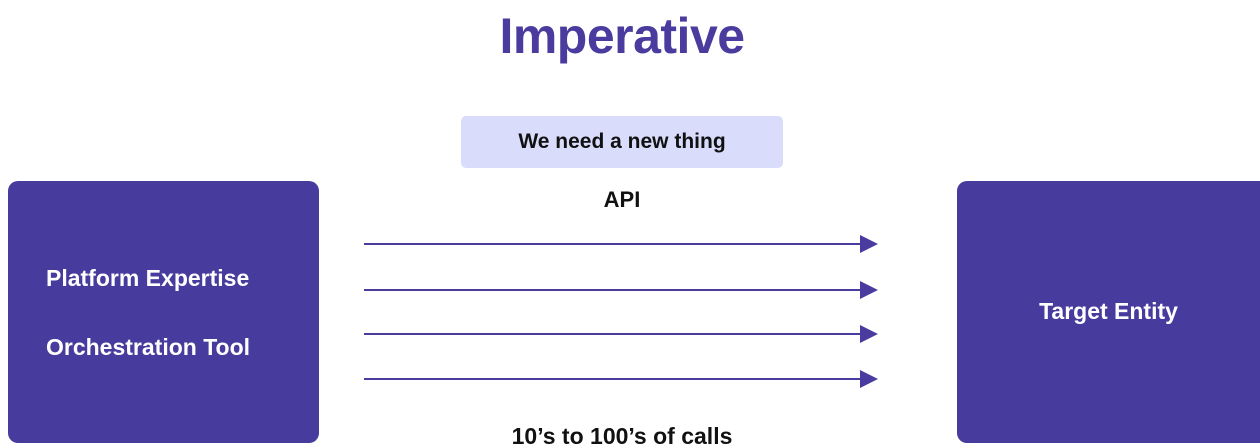 This screenshot has width=1260, height=446. I want to click on source-entity-box: Platform Expertise Orchestration Tool, so click(163, 312).